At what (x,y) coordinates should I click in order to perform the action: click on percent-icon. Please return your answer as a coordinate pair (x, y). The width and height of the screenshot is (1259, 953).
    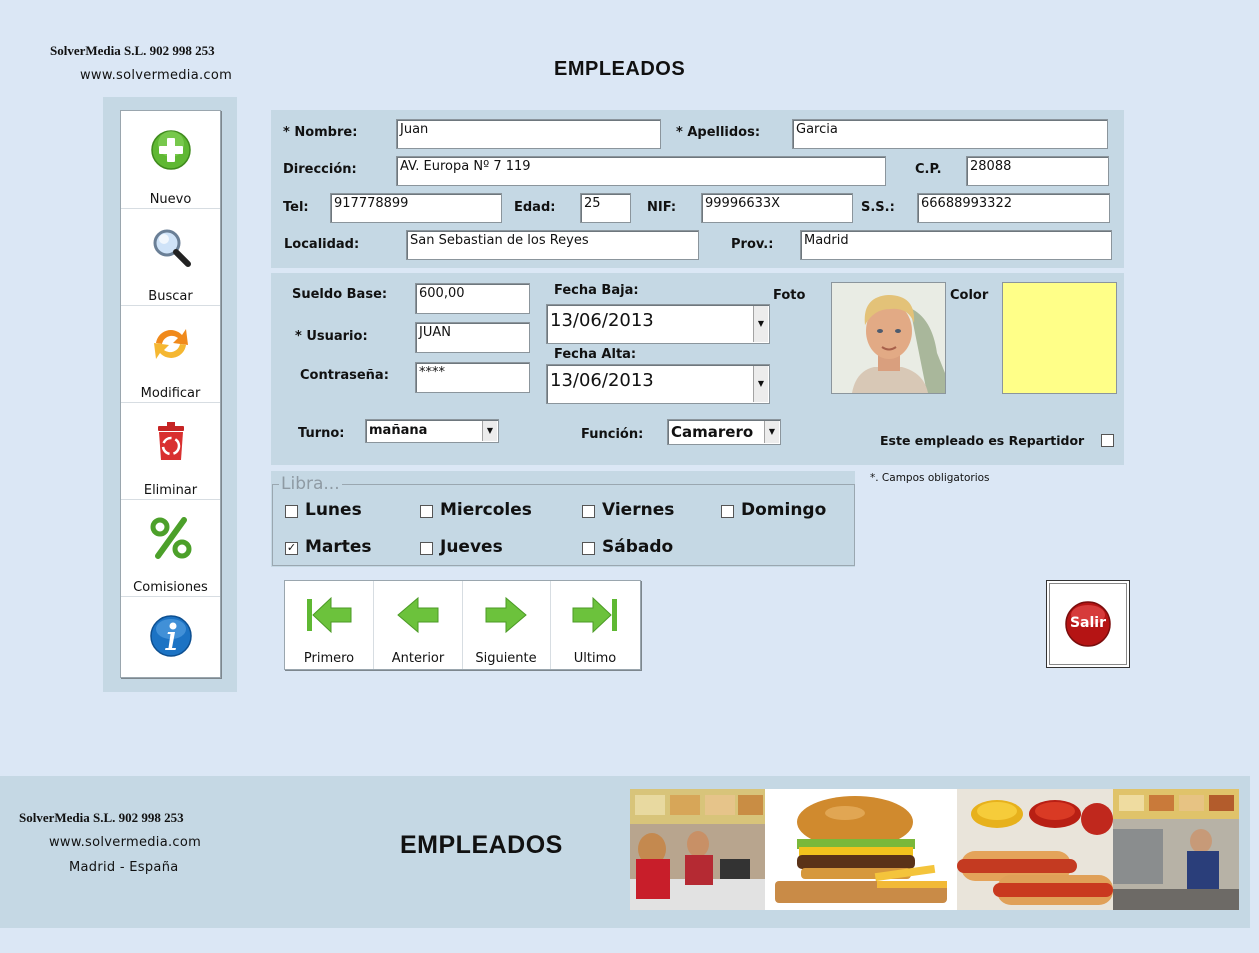
    Looking at the image, I should click on (171, 538).